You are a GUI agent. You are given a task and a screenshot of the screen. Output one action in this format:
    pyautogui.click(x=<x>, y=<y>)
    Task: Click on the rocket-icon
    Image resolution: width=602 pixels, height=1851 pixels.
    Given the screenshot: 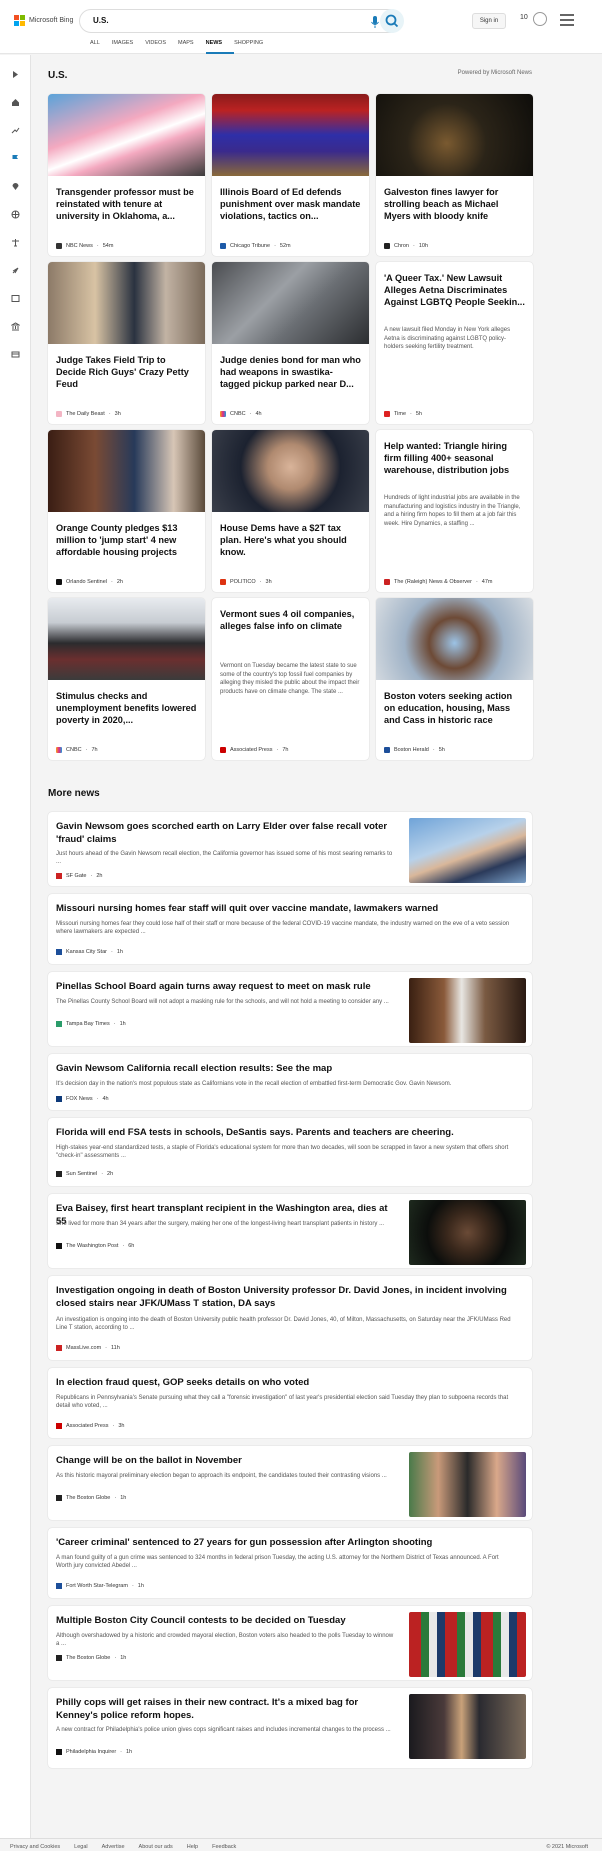 What is the action you would take?
    pyautogui.click(x=15, y=270)
    